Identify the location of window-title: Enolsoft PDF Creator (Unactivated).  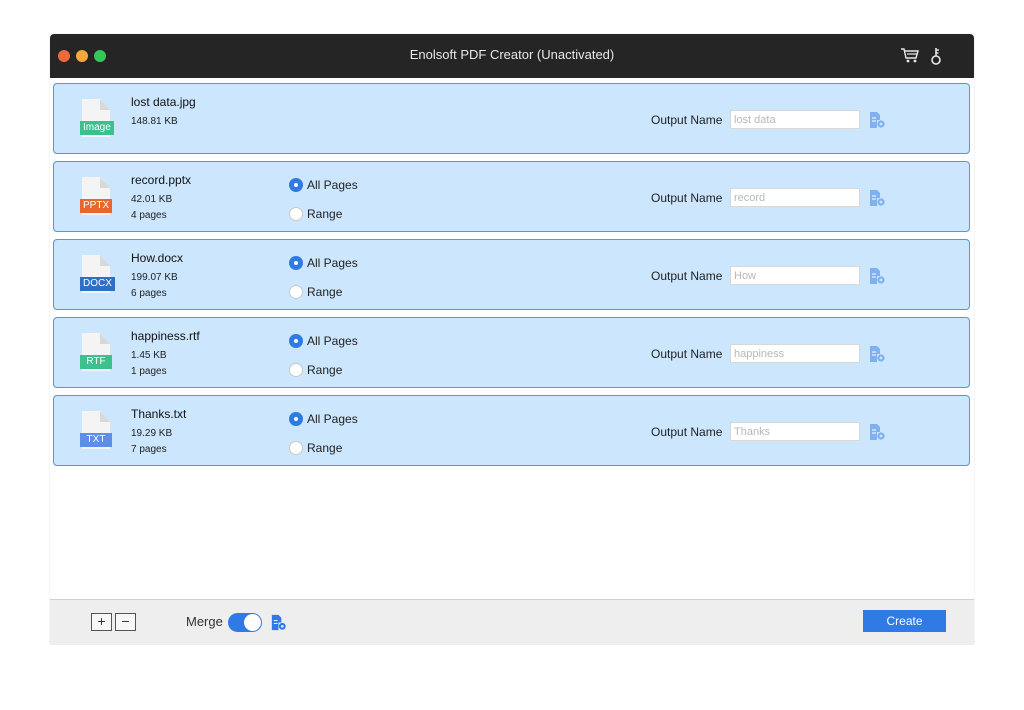
(512, 54).